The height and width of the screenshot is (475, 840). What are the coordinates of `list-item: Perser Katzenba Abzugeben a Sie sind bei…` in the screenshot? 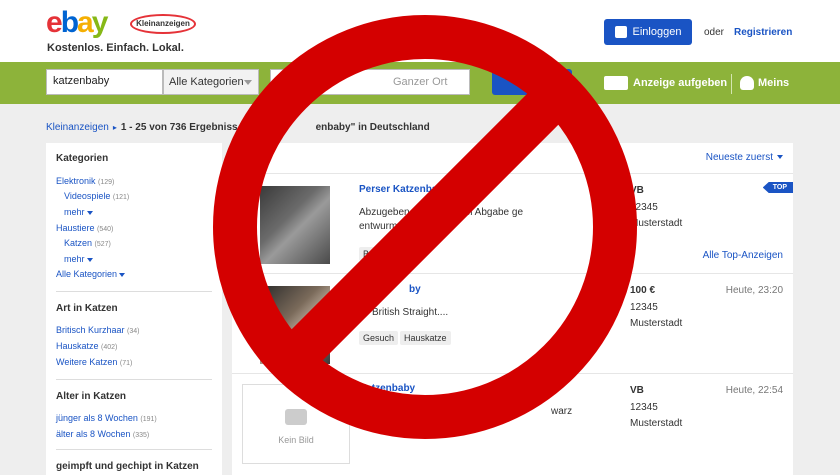 It's located at (512, 223).